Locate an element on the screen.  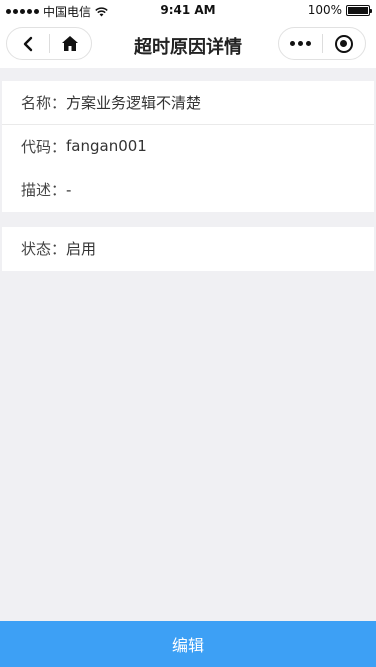
code-row: 代码： fangan001 is located at coordinates (188, 147).